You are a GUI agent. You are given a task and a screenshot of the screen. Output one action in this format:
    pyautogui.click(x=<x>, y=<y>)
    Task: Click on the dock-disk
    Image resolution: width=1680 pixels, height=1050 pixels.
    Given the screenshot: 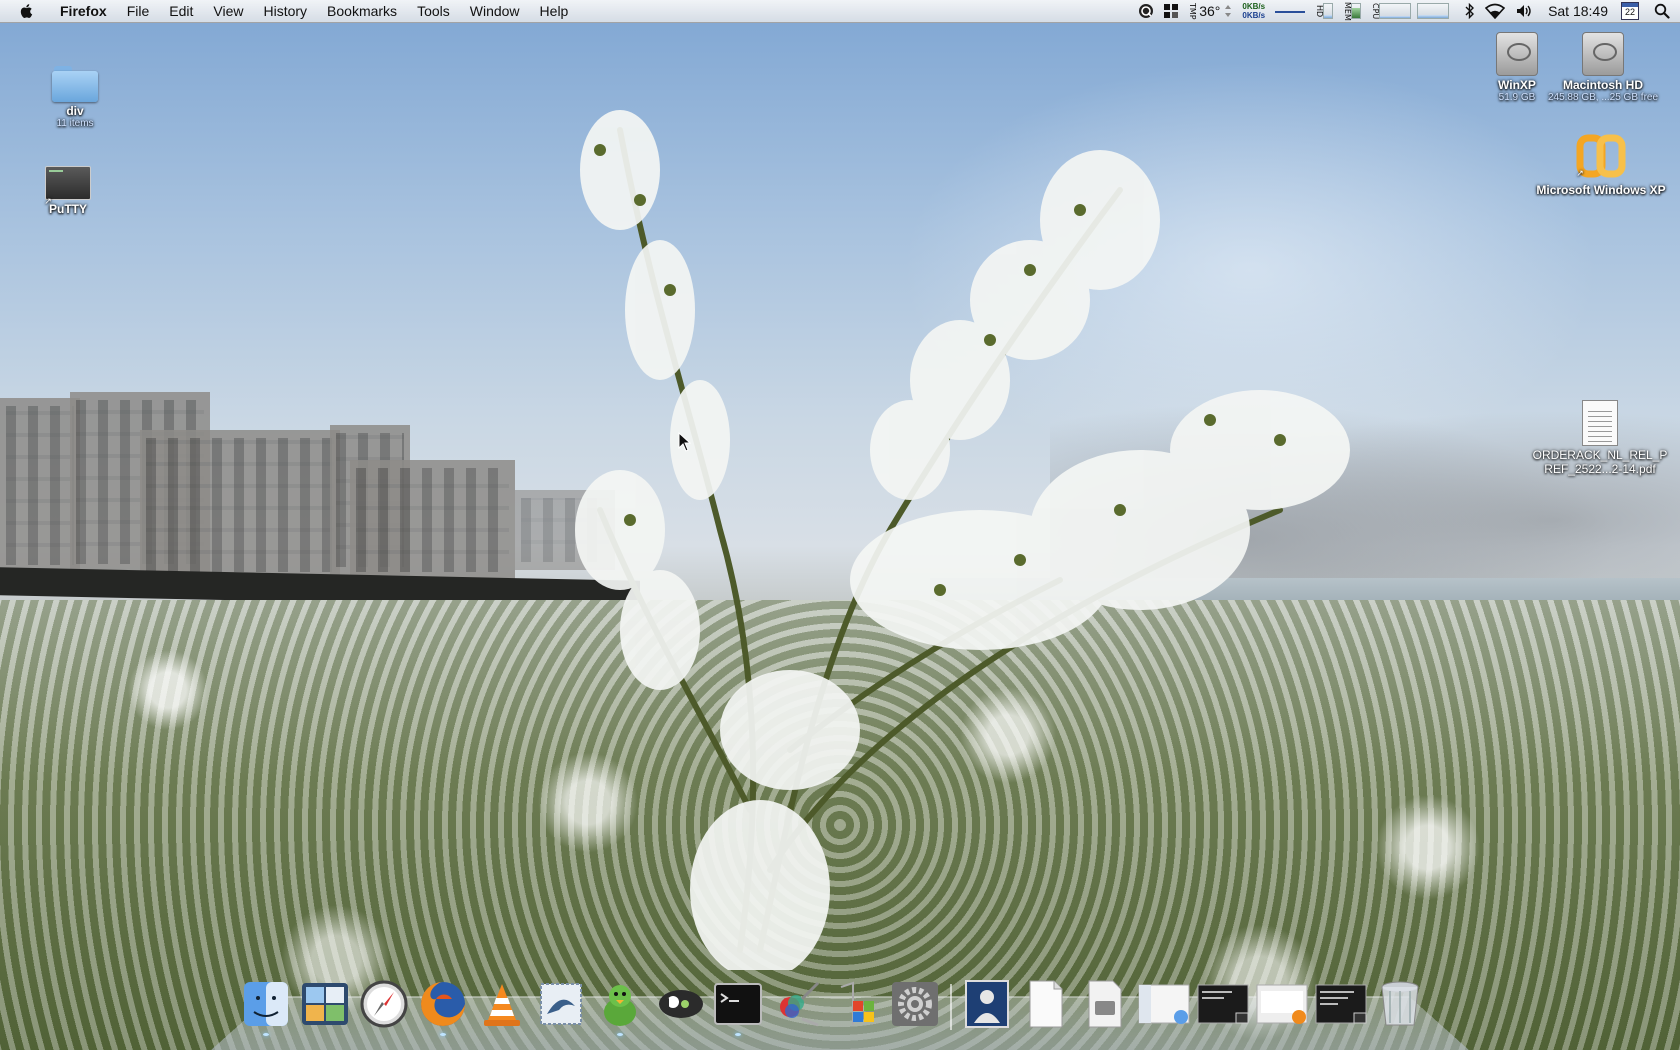 What is the action you would take?
    pyautogui.click(x=1105, y=1004)
    